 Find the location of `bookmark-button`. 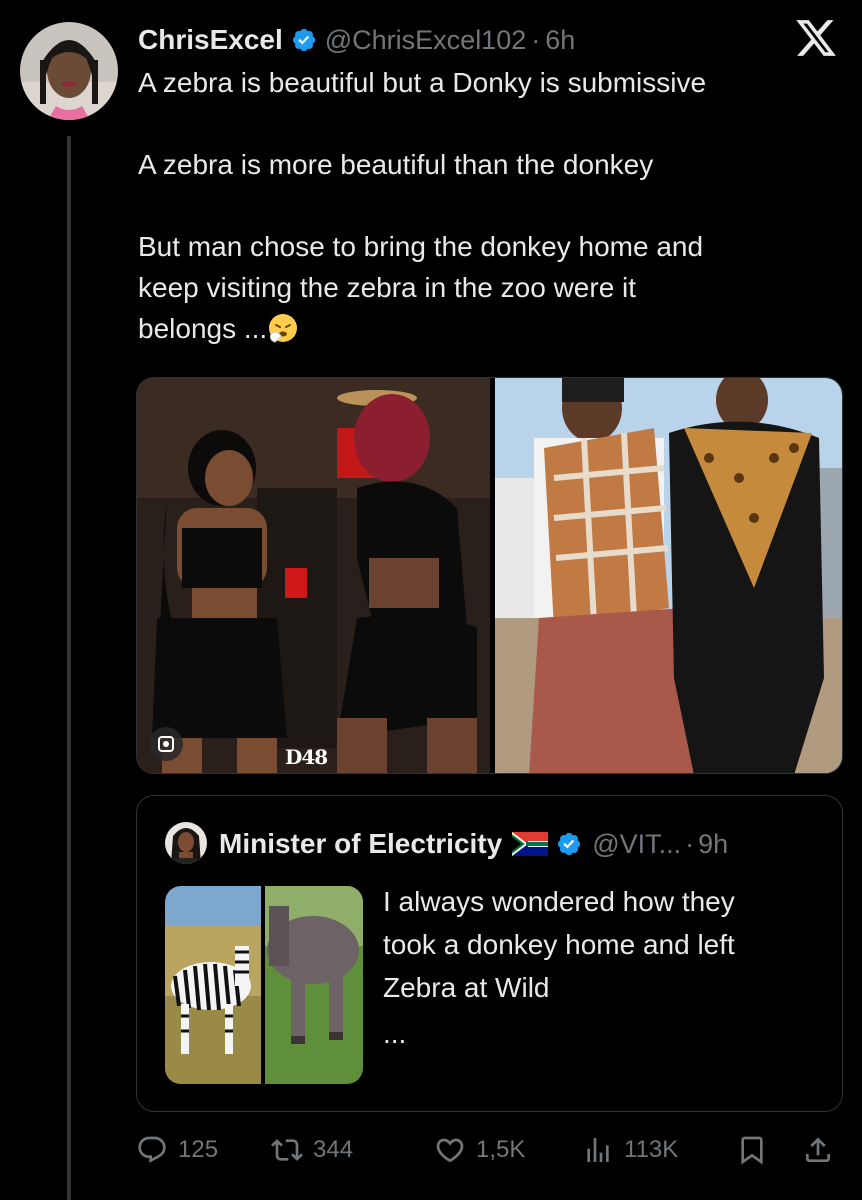

bookmark-button is located at coordinates (757, 1150).